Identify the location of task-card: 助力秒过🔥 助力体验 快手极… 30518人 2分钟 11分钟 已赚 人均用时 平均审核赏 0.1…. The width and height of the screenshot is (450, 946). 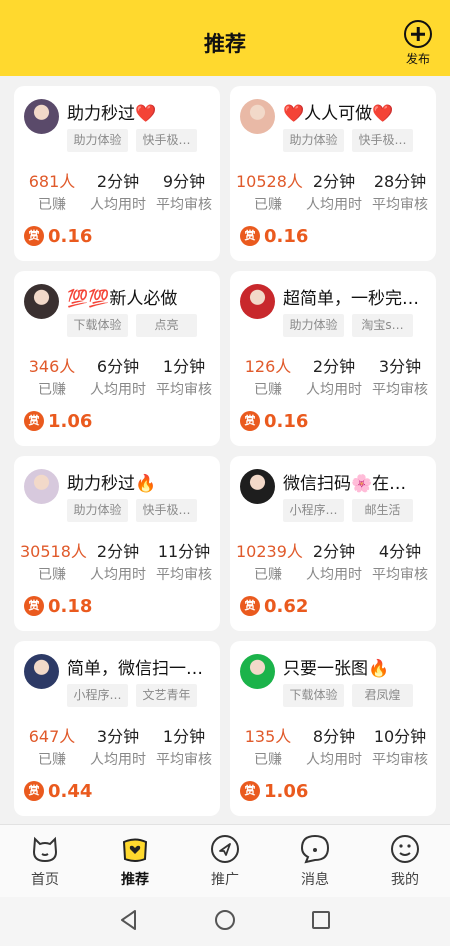
(117, 543).